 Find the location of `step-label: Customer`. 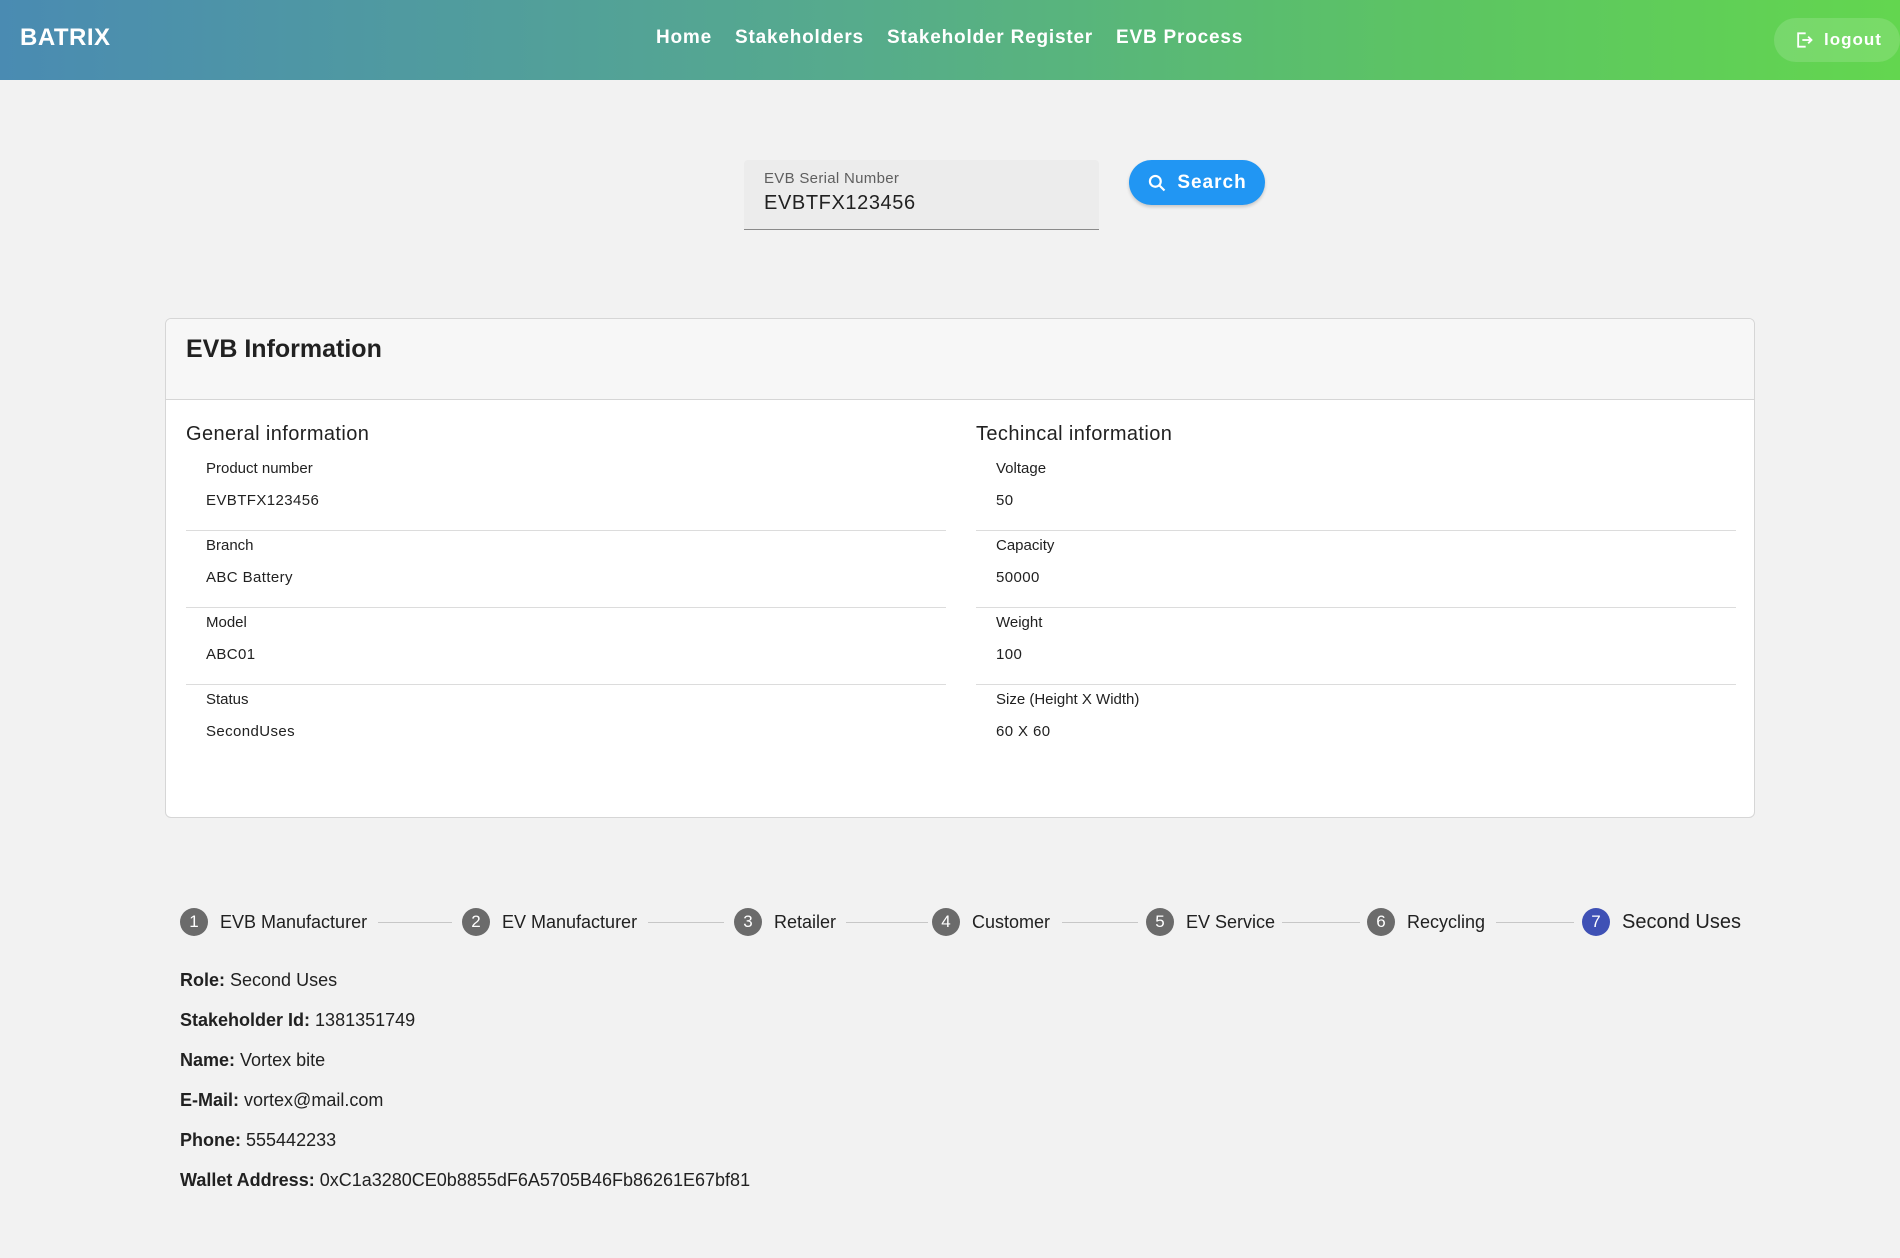

step-label: Customer is located at coordinates (1011, 921).